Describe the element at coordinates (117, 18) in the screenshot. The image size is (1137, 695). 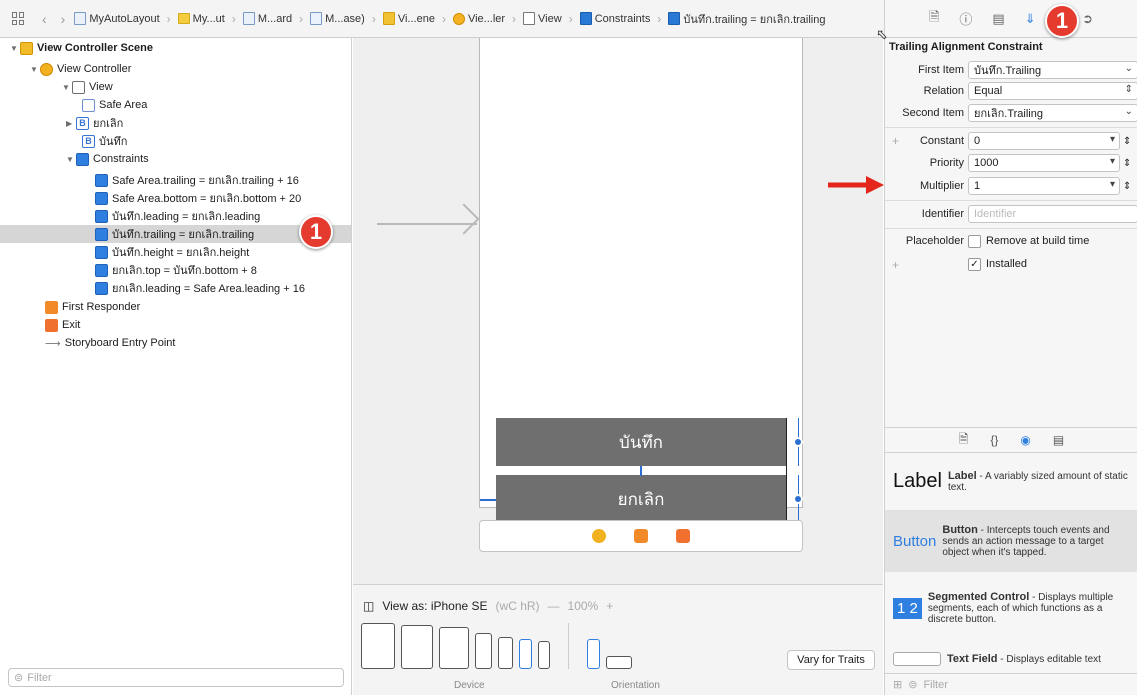
I see `breadcrumb-project: MyAutoLayout` at that location.